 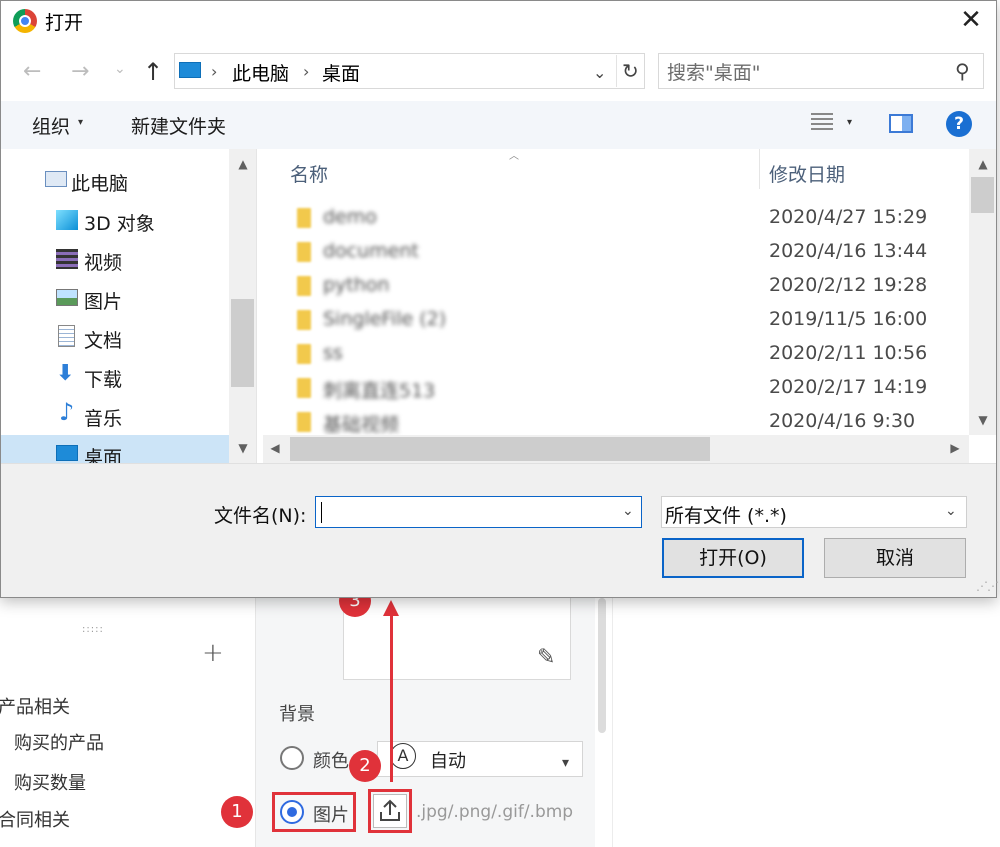 What do you see at coordinates (314, 812) in the screenshot?
I see `annotation-box-image-radio` at bounding box center [314, 812].